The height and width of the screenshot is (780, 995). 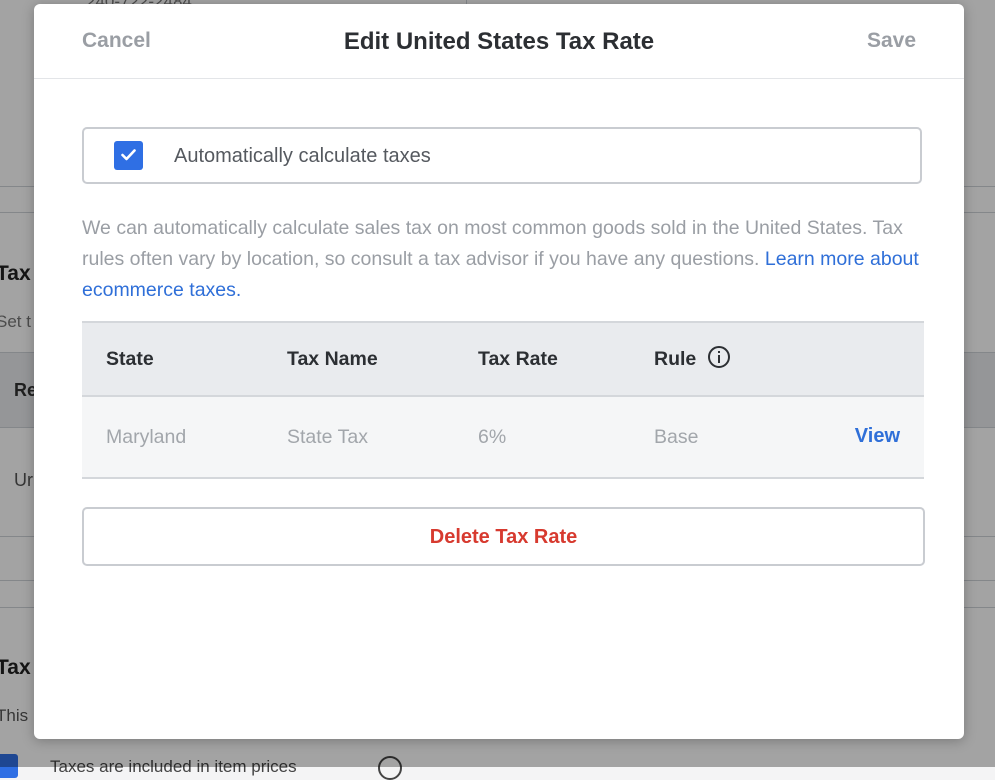 I want to click on delete-tax-rate-button: Delete Tax Rate, so click(x=503, y=536).